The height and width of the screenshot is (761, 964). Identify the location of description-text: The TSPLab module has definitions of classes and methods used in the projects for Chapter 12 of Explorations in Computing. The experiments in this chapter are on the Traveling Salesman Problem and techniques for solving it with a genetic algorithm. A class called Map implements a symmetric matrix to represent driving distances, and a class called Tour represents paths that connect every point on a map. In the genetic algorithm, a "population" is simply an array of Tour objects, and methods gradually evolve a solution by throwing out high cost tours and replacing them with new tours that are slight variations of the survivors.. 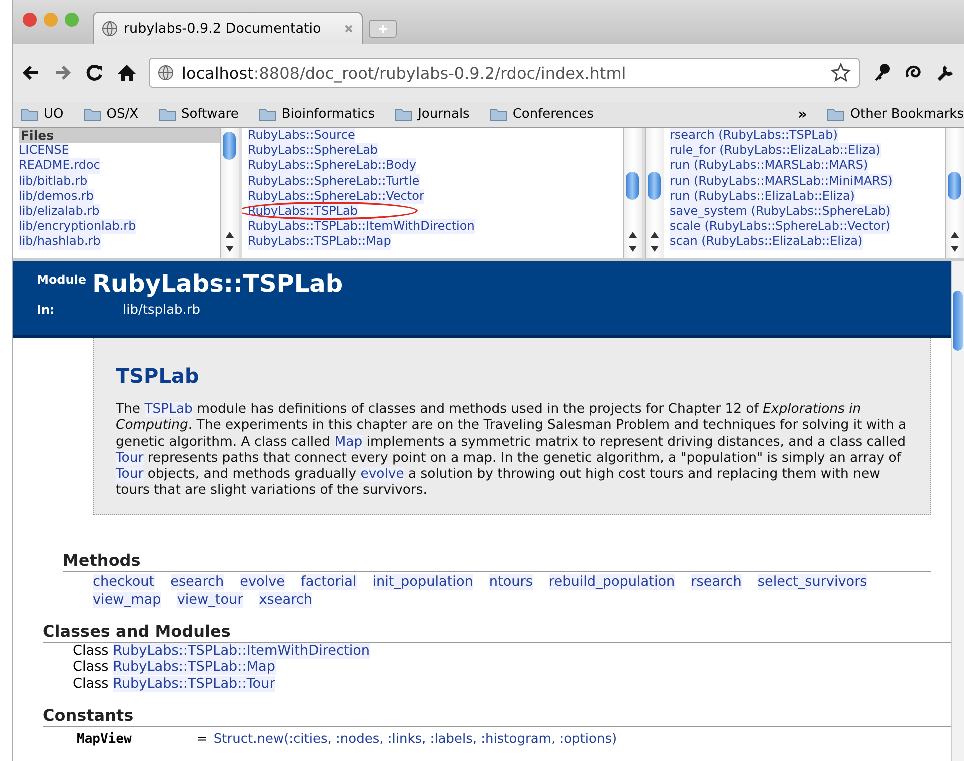
(512, 451).